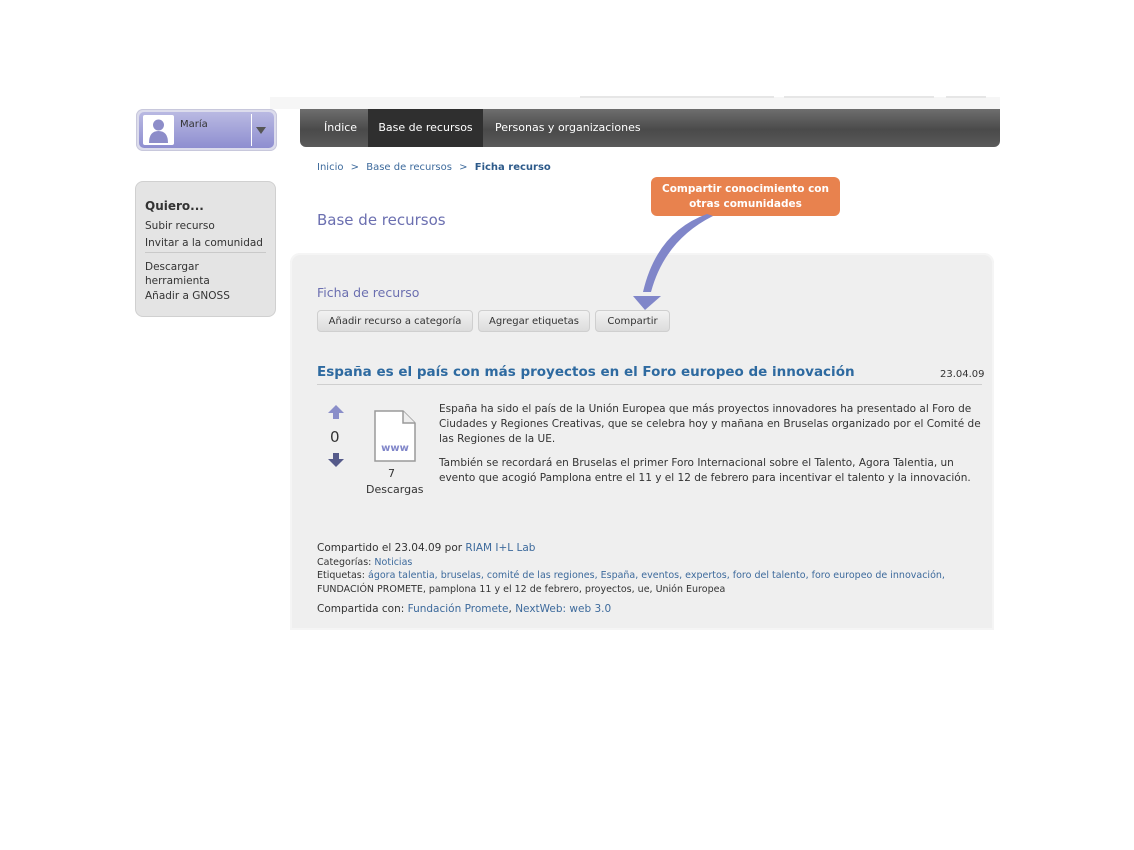 This screenshot has height=850, width=1134. I want to click on top-field-edge, so click(859, 97).